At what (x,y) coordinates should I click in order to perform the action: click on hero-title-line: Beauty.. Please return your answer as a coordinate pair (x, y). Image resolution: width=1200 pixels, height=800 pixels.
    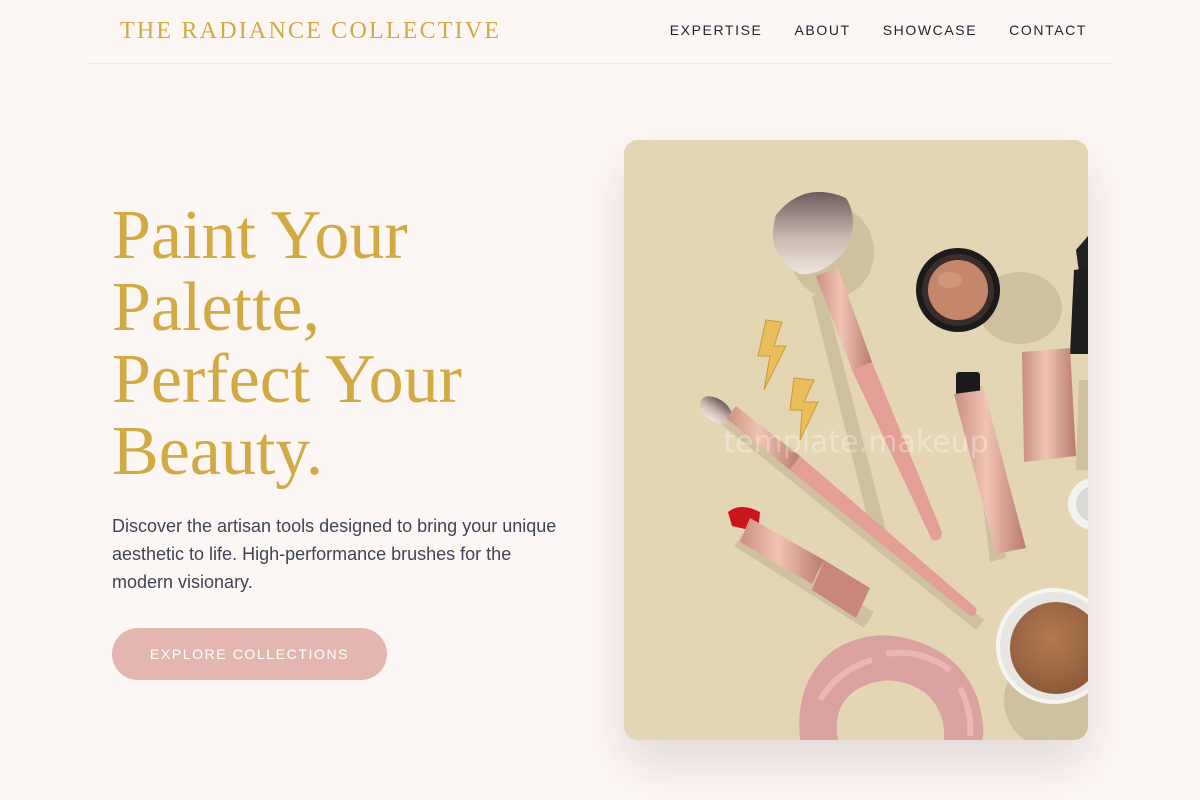
    Looking at the image, I should click on (218, 451).